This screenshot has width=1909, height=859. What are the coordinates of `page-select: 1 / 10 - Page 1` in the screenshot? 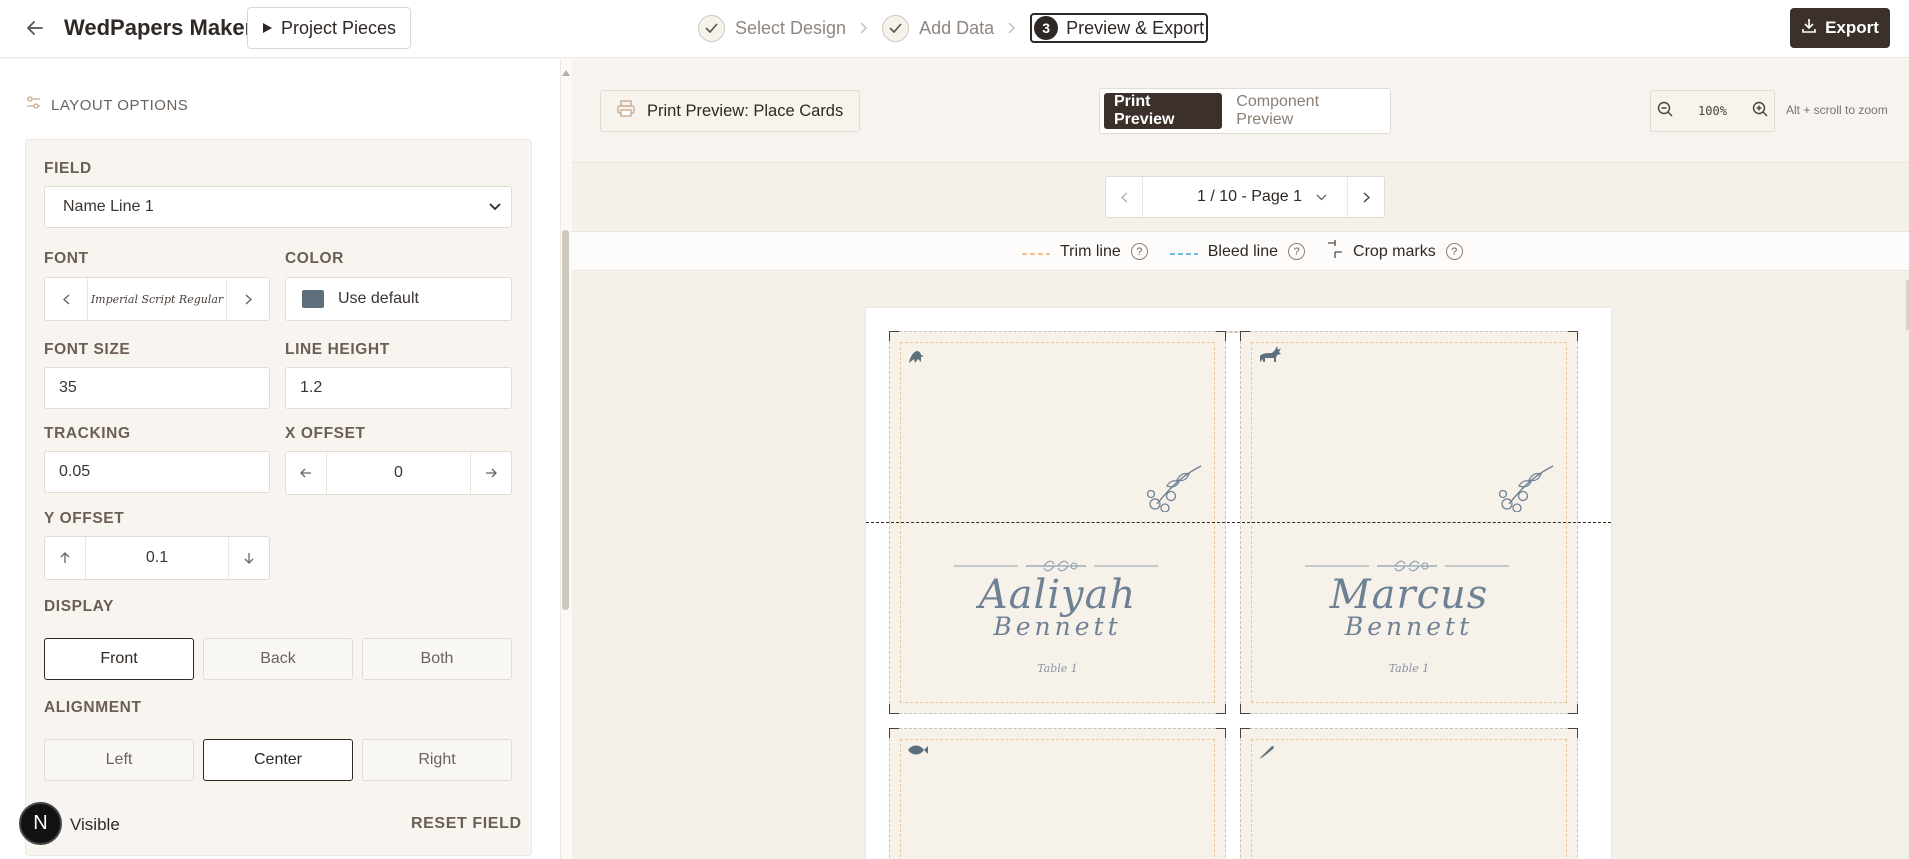 It's located at (1245, 197).